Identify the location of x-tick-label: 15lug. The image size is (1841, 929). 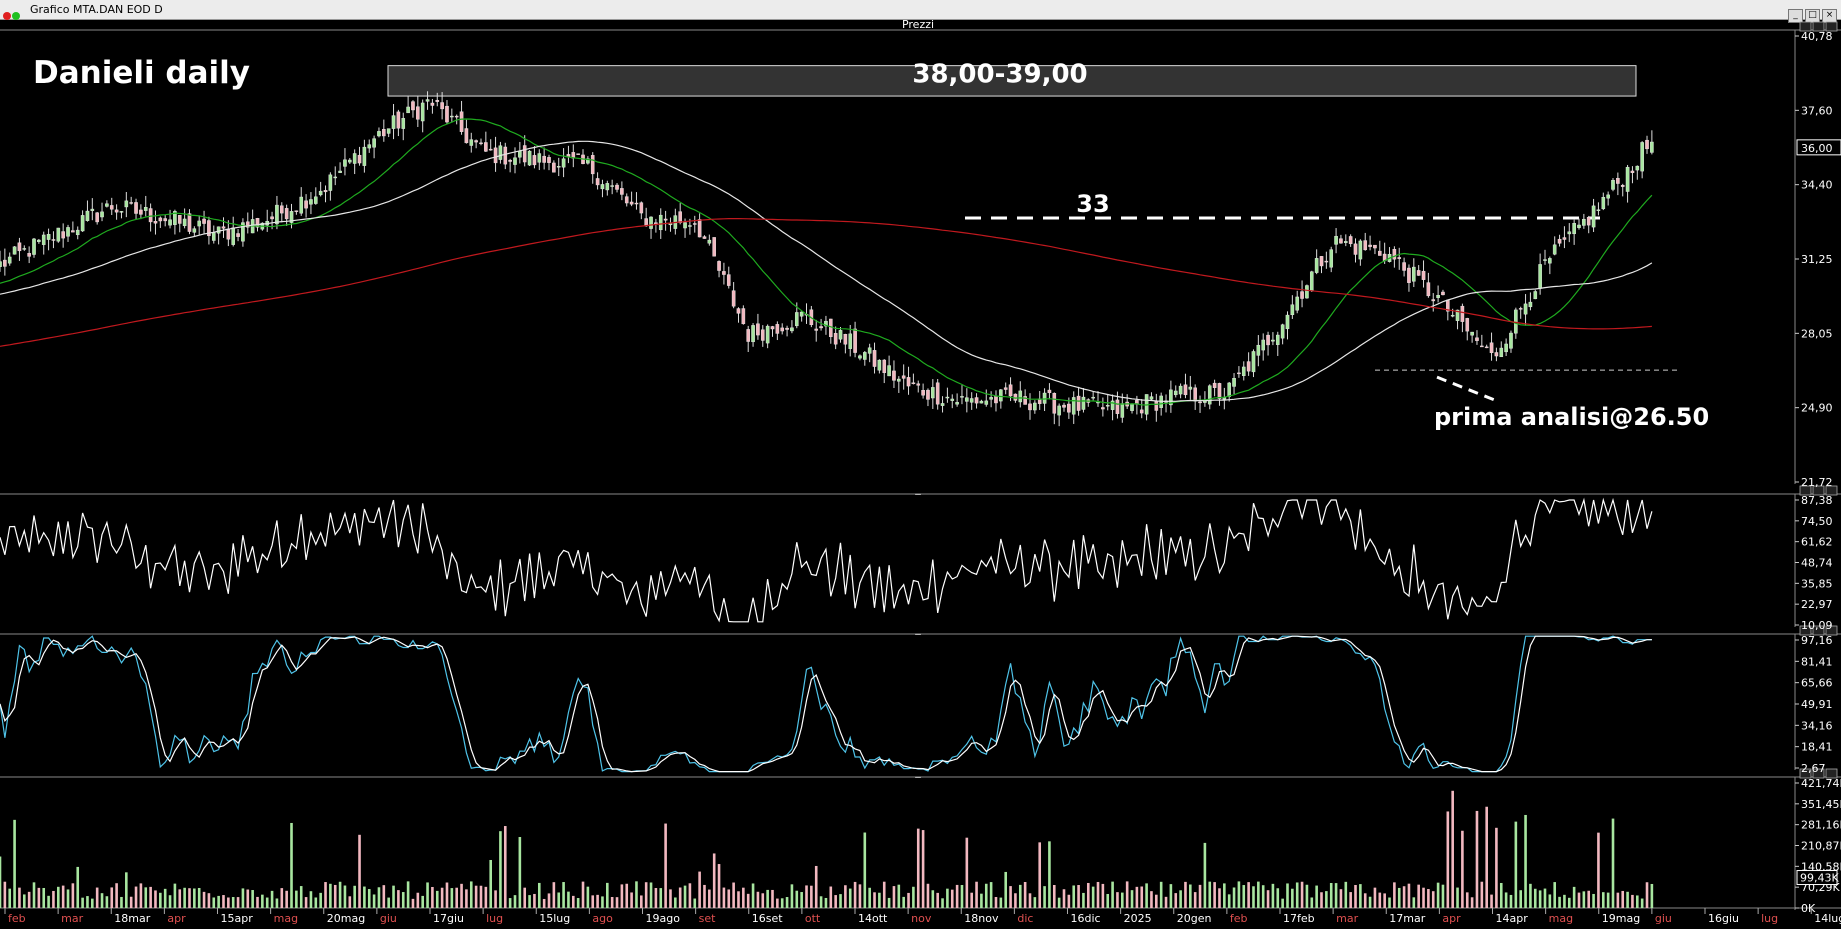
(554, 918).